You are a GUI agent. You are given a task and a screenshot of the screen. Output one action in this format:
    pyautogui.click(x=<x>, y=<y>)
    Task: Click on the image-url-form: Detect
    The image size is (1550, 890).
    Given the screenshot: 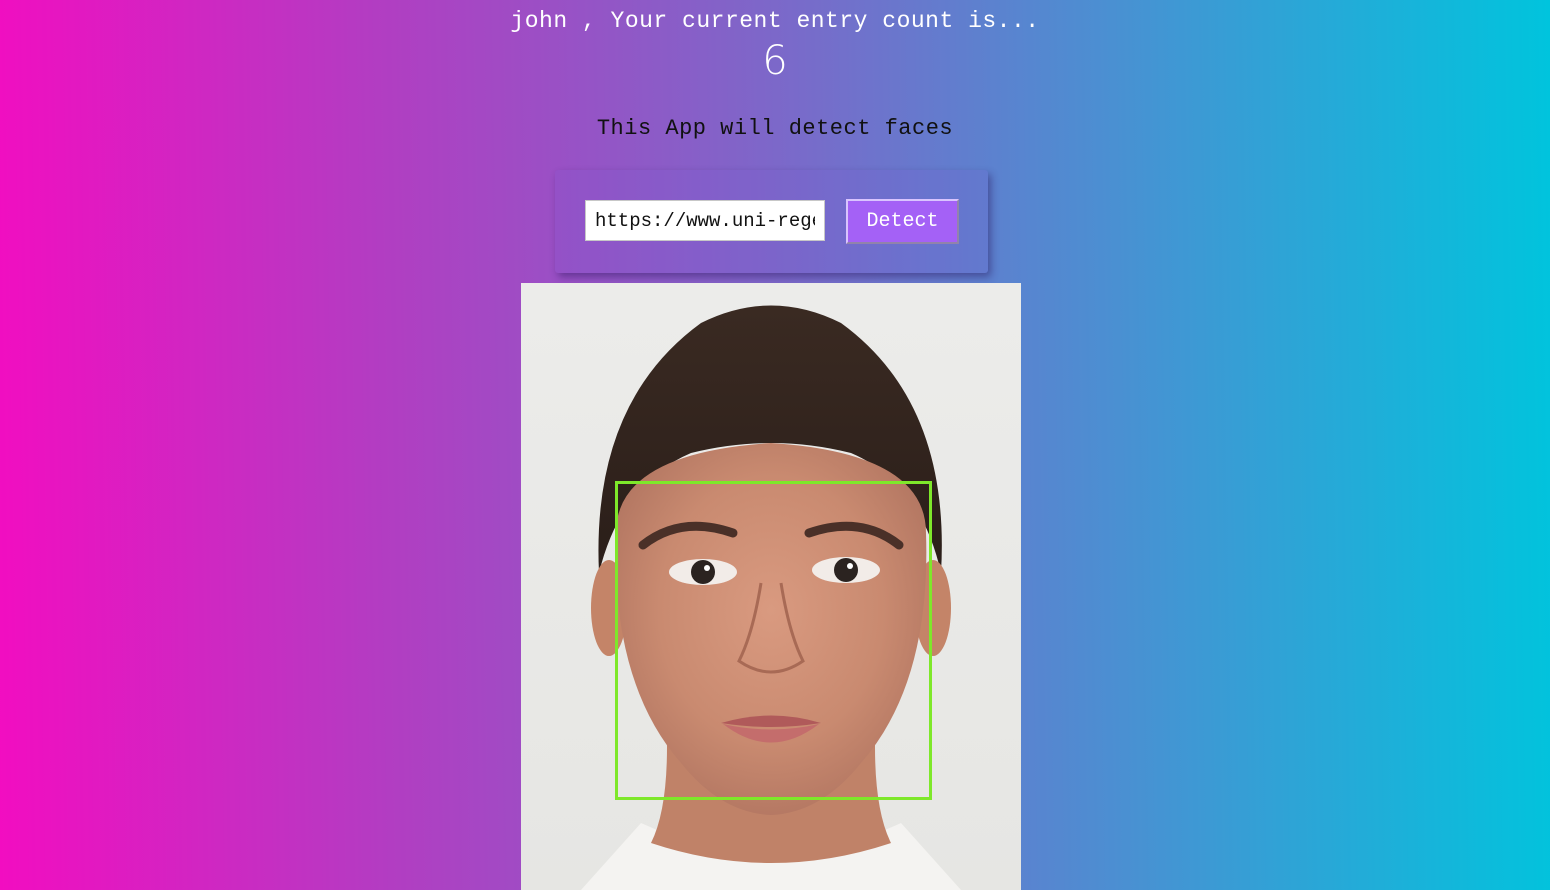 What is the action you would take?
    pyautogui.click(x=771, y=221)
    